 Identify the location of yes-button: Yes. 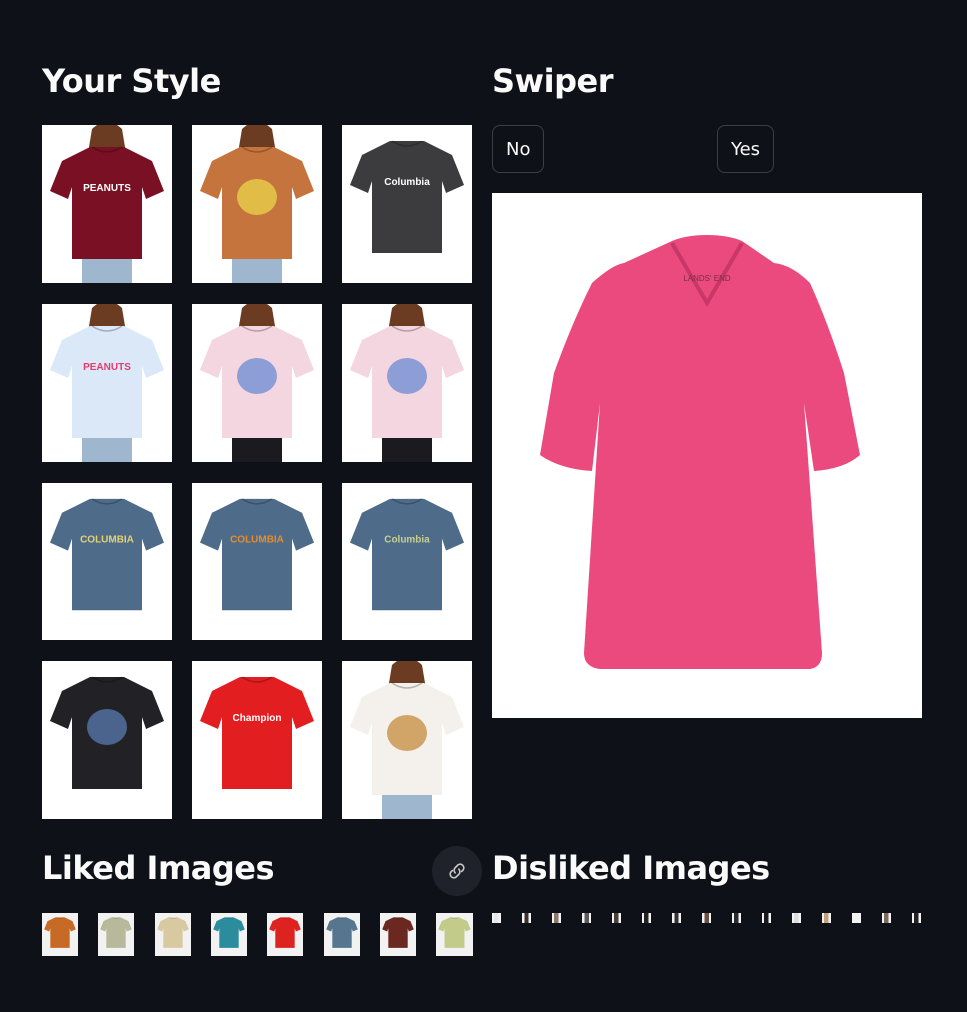
(746, 149).